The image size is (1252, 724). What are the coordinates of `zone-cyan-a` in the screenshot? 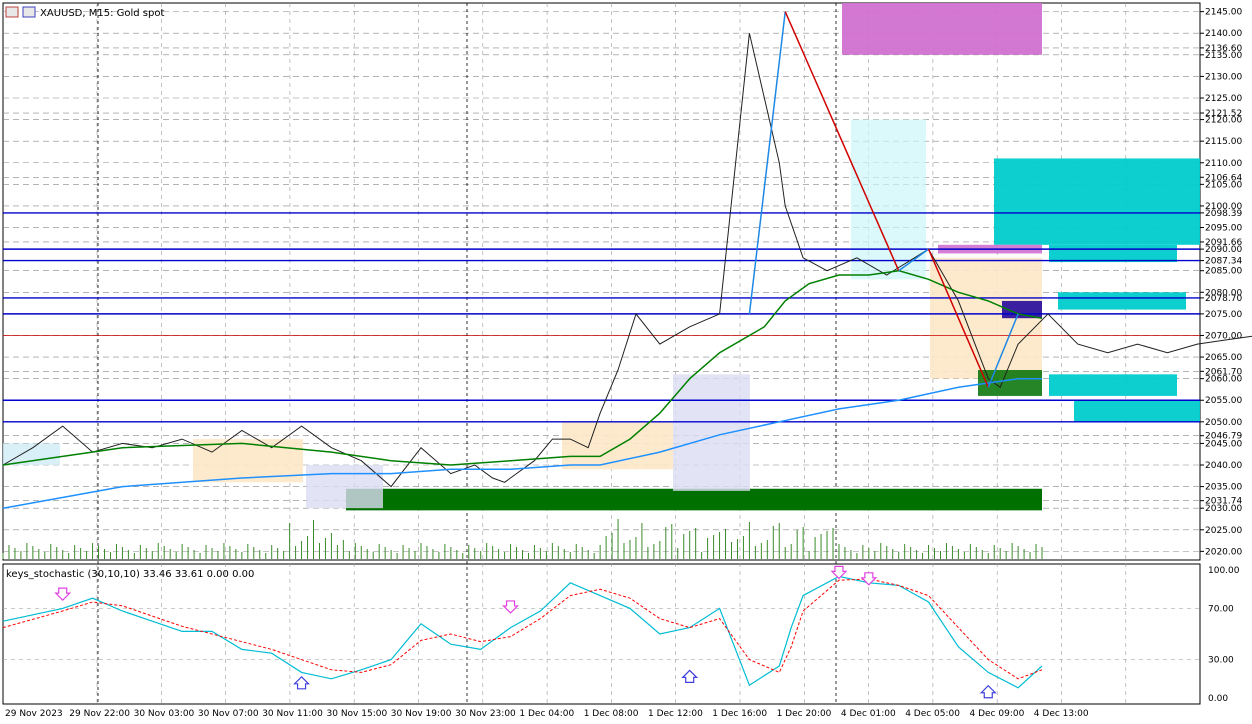 It's located at (1113, 253).